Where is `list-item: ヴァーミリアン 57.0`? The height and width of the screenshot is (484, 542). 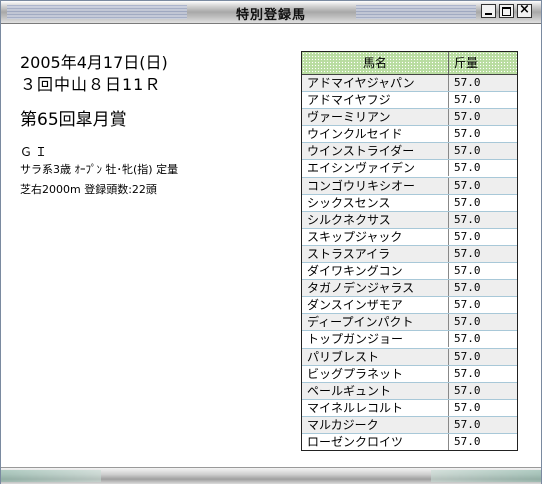 list-item: ヴァーミリアン 57.0 is located at coordinates (409, 118).